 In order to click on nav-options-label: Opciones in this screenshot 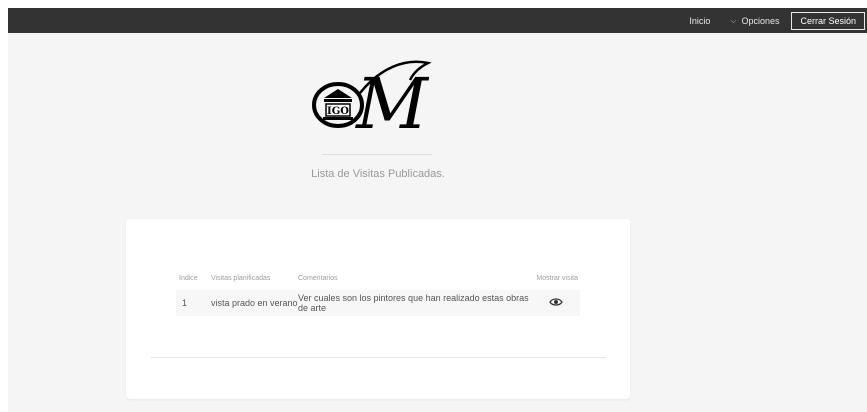, I will do `click(760, 20)`.